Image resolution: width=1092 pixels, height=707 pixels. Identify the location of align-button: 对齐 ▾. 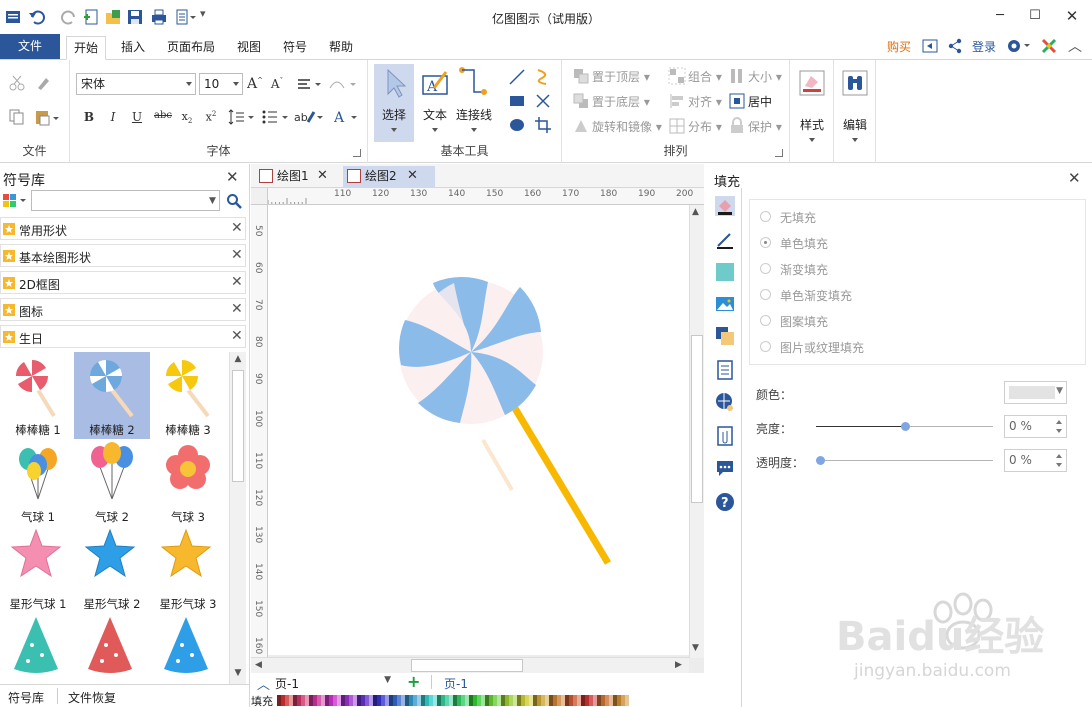
(705, 101).